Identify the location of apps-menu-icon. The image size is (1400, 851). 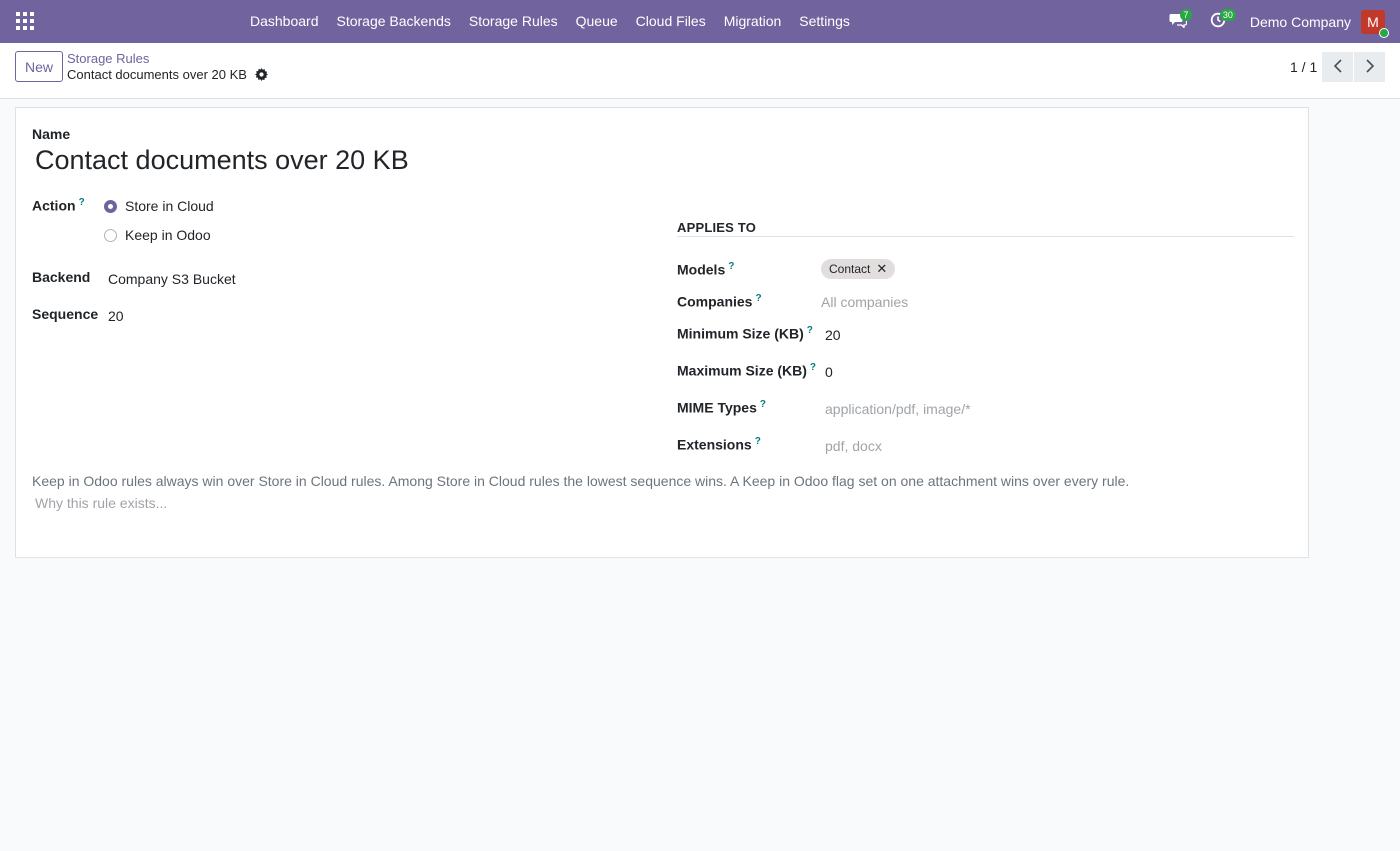
(25, 21).